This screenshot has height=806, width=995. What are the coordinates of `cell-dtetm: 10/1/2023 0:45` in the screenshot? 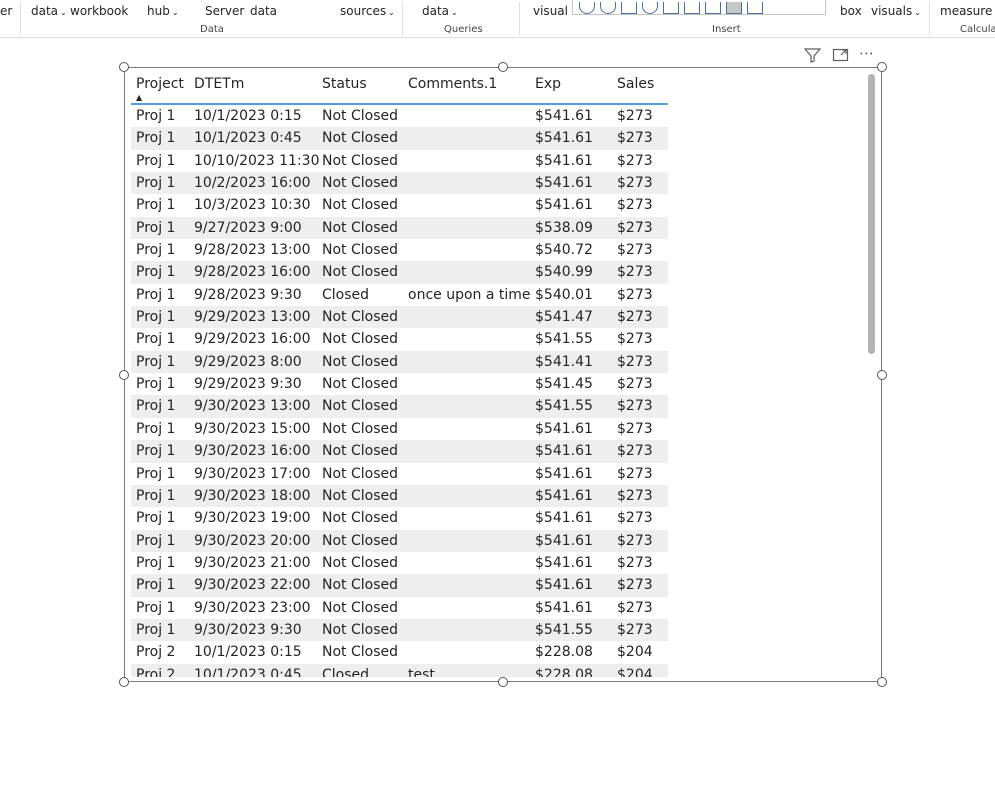 It's located at (248, 671).